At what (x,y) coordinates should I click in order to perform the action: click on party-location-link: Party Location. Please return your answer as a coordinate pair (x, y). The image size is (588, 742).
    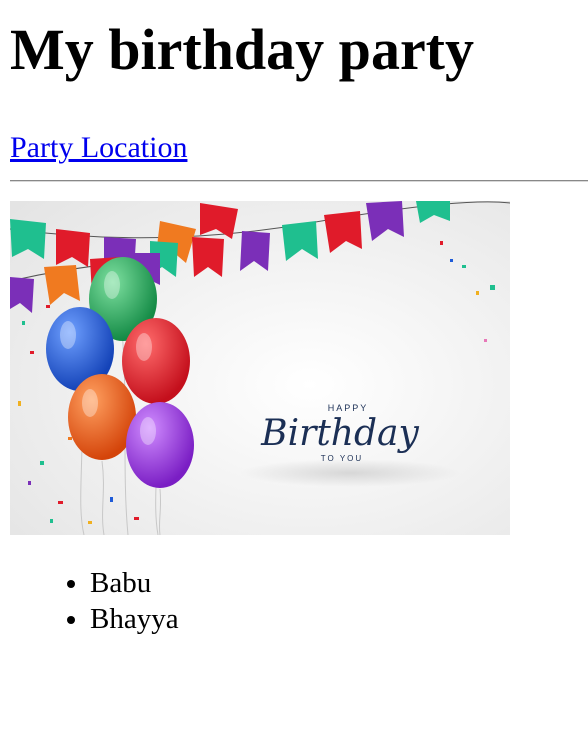
    Looking at the image, I should click on (98, 147).